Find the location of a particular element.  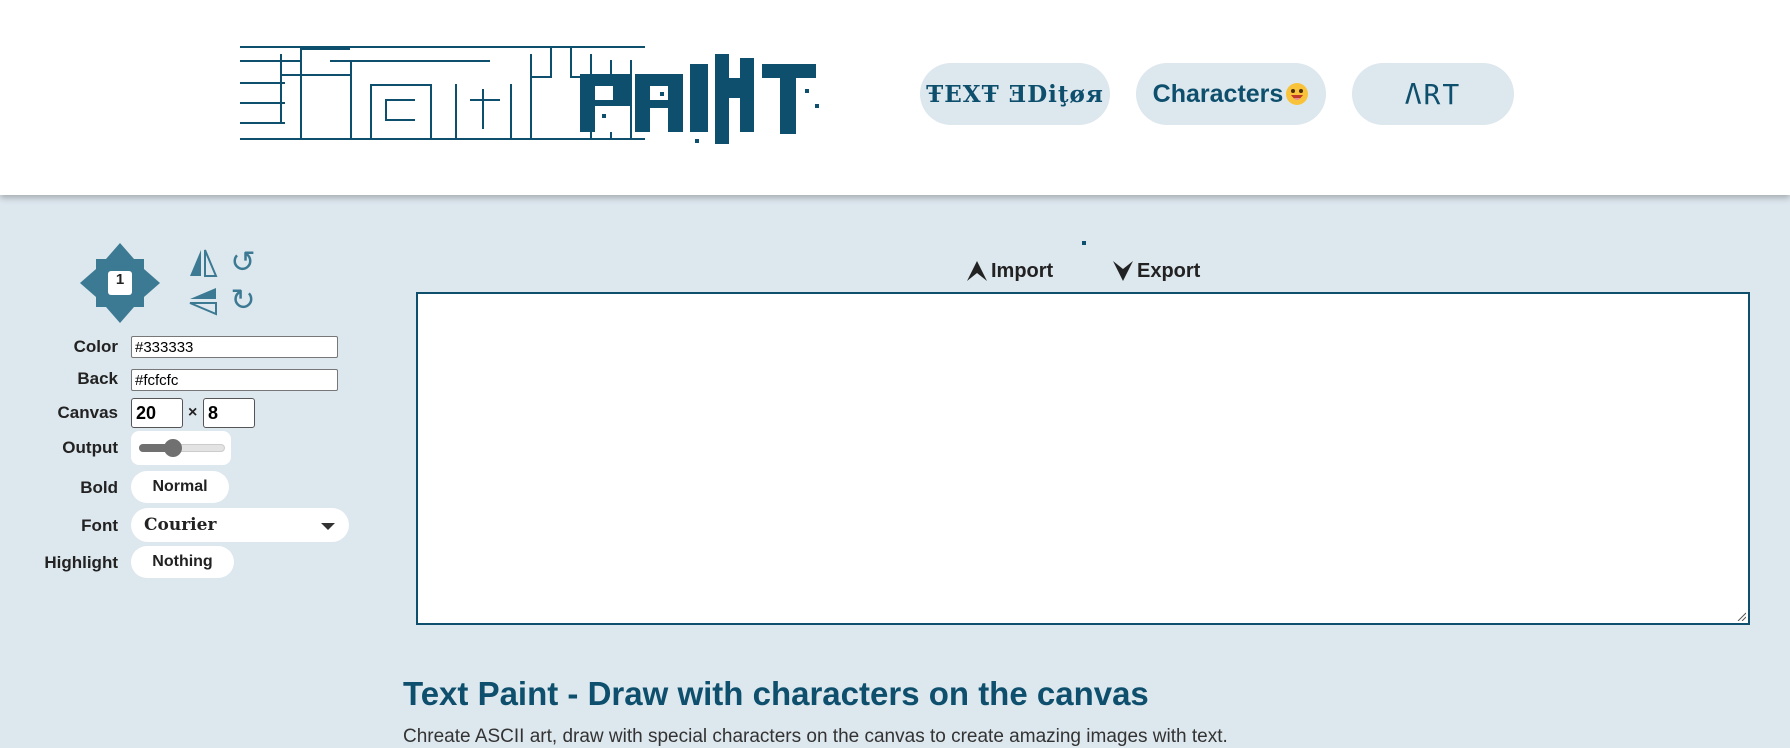

flip-horizontal-icon is located at coordinates (203, 263).